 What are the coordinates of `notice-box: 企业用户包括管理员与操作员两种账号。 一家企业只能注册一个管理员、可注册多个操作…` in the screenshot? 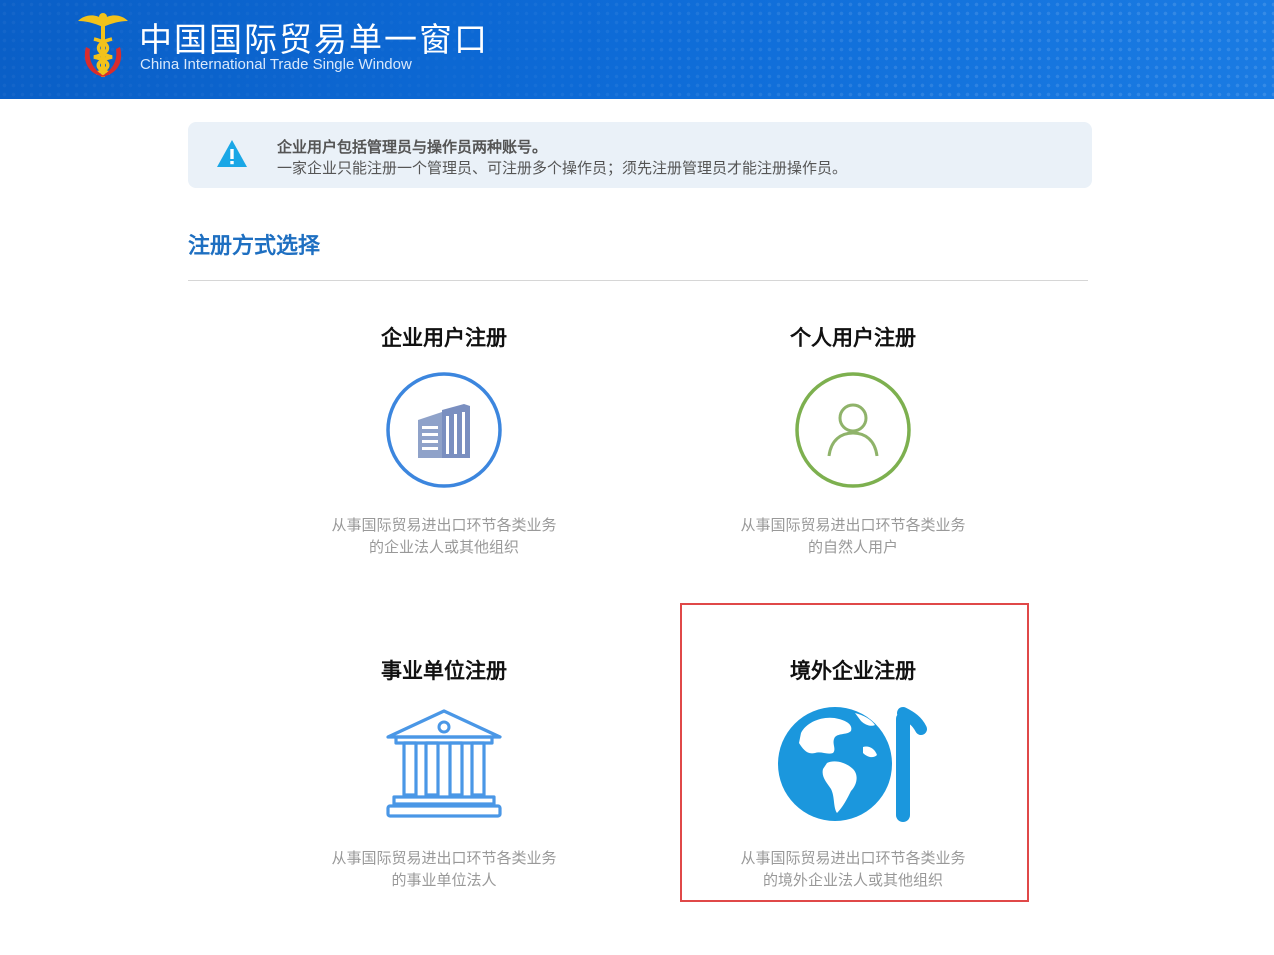 It's located at (640, 155).